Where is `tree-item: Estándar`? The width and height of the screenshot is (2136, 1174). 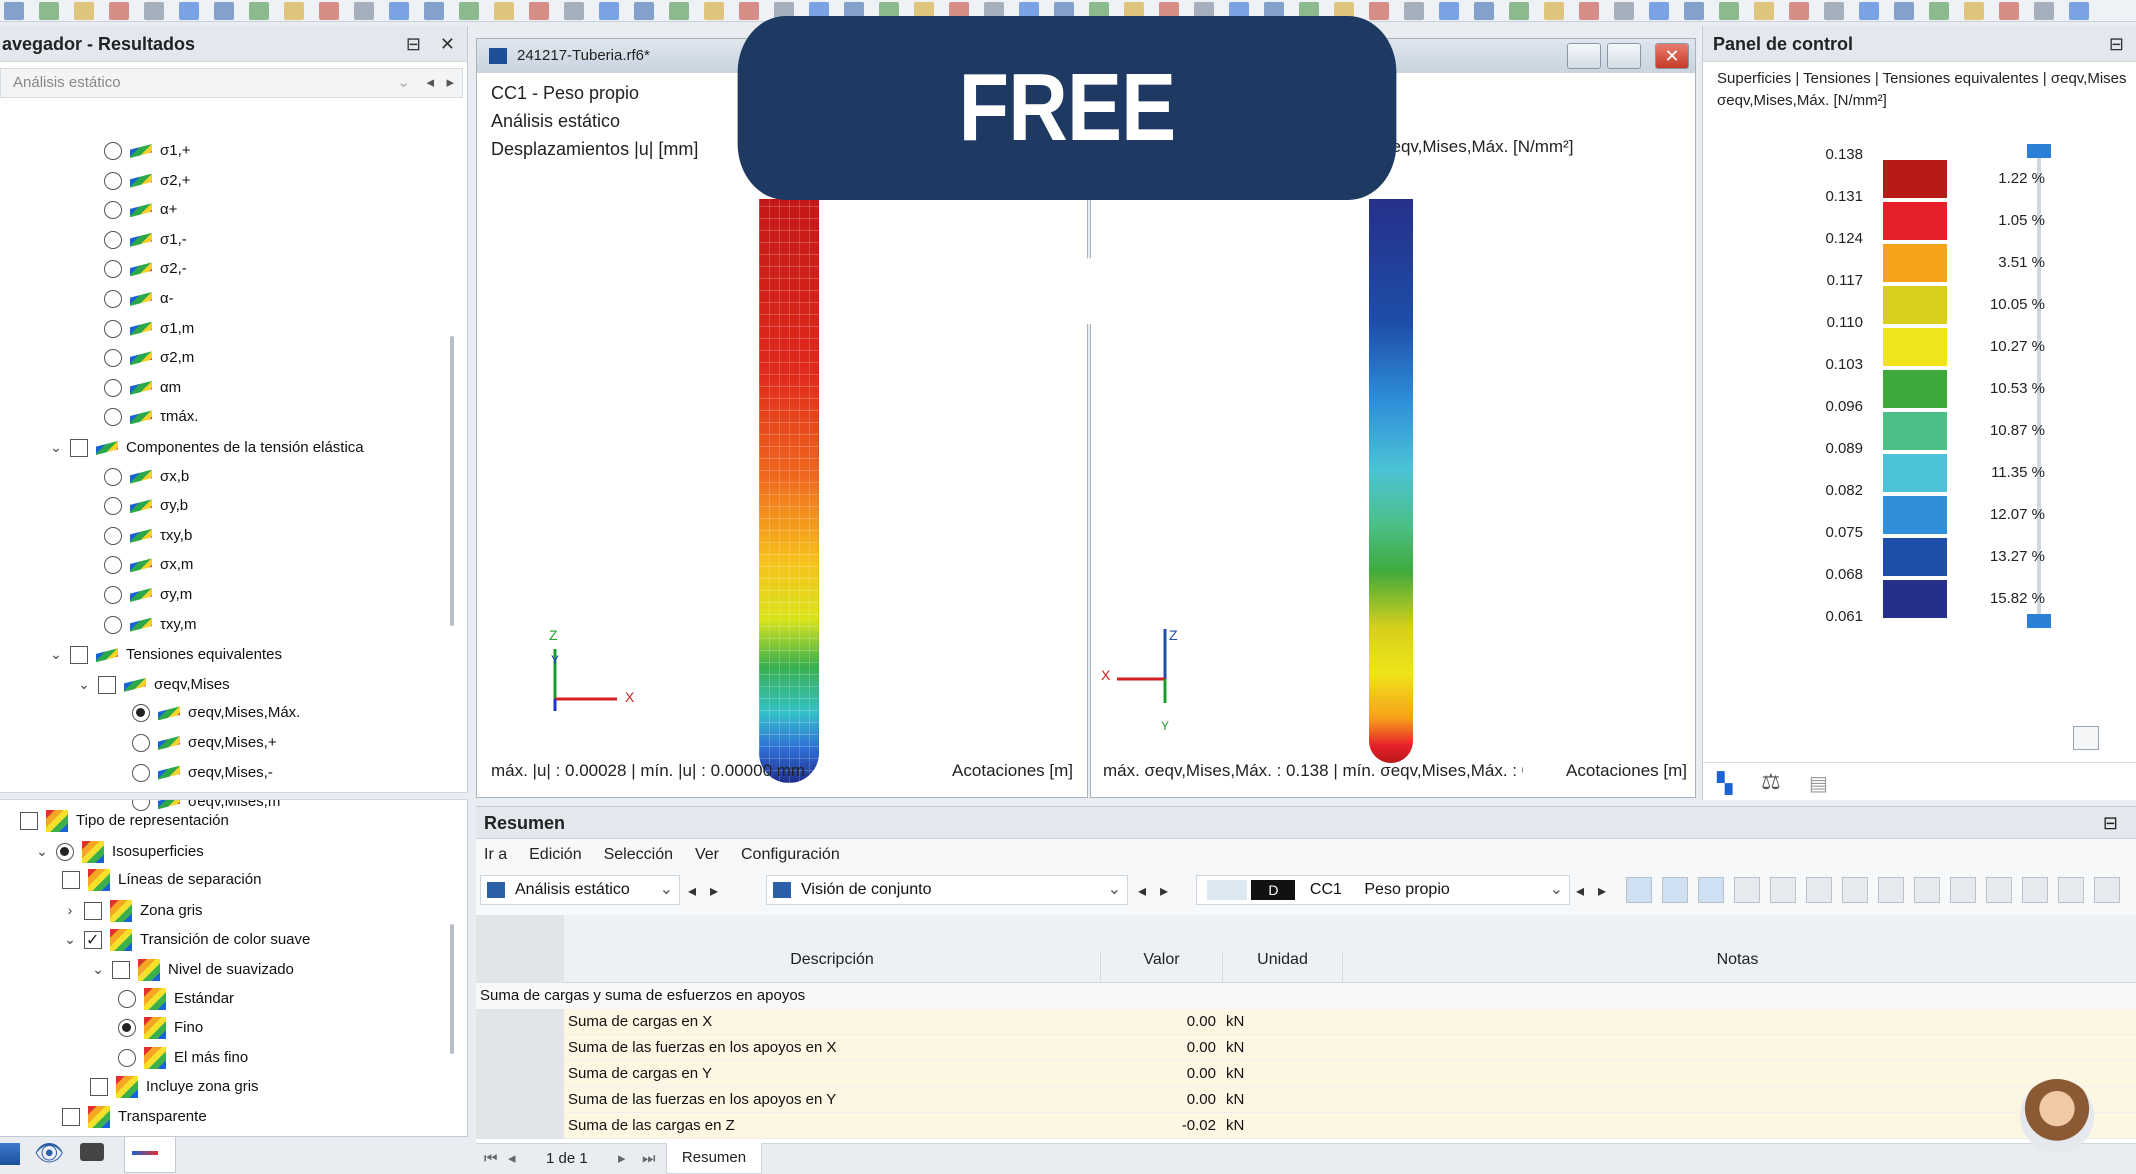
tree-item: Estándar is located at coordinates (176, 999).